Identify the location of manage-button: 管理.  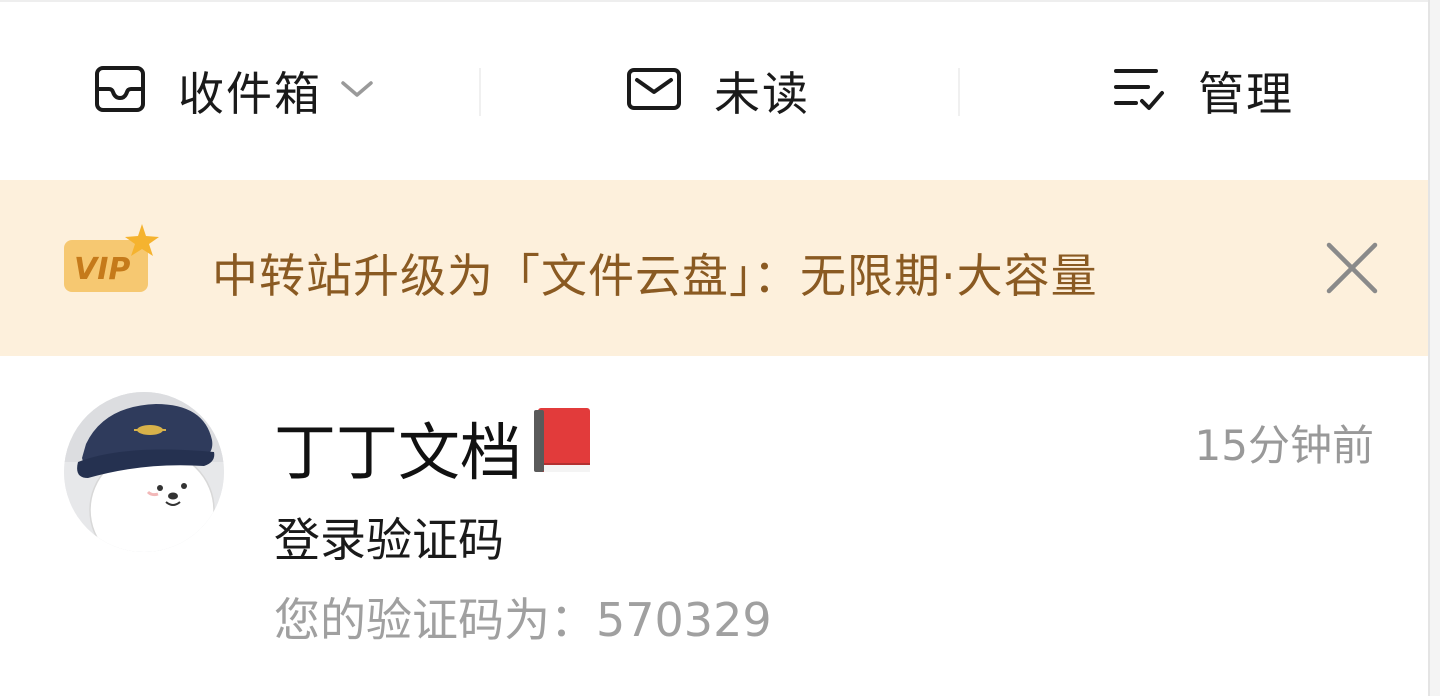
(1203, 91).